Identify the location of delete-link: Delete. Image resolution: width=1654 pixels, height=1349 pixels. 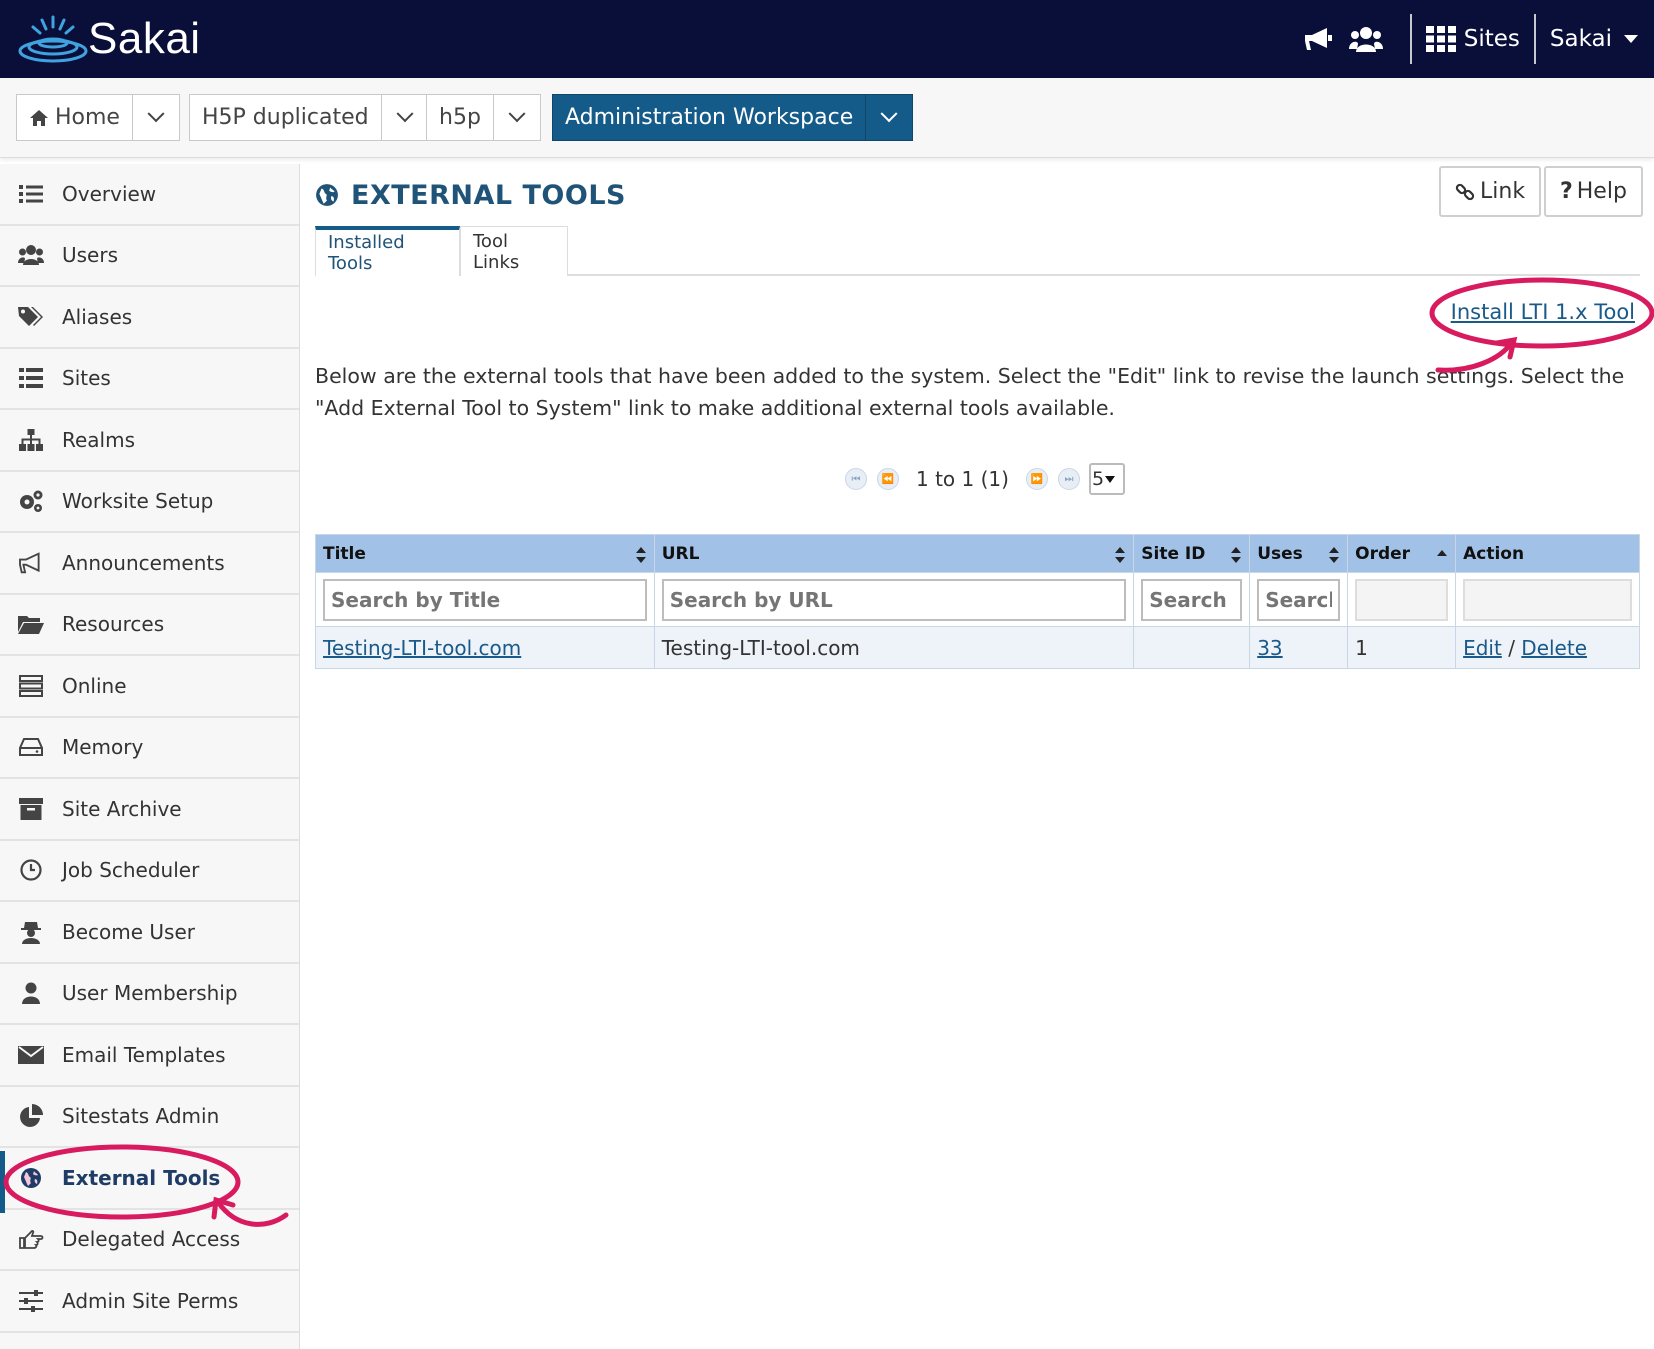
(1554, 648).